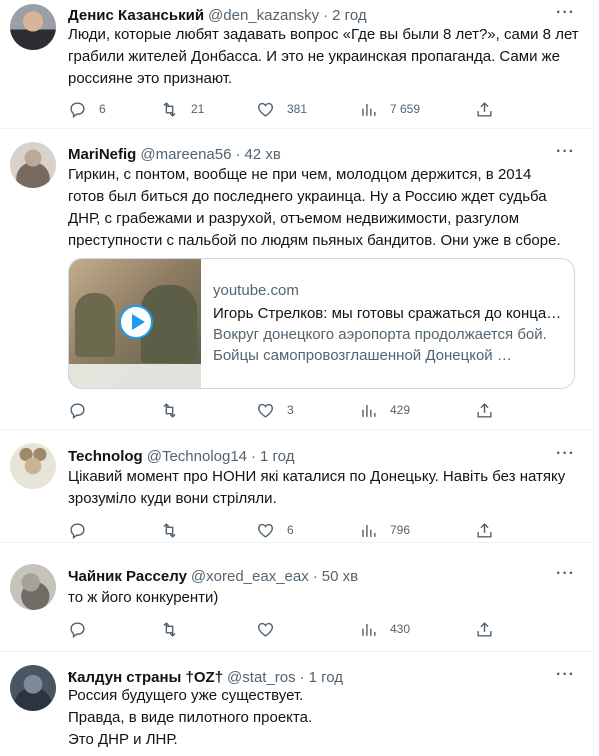 The width and height of the screenshot is (599, 756). Describe the element at coordinates (190, 717) in the screenshot. I see `tweet-text-line: Правда, в виде пилотного проекта.` at that location.